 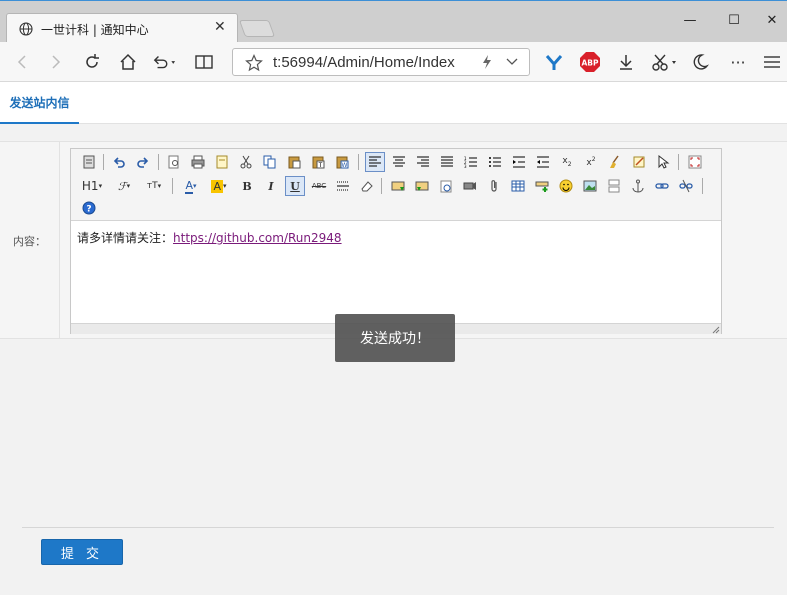 What do you see at coordinates (700, 62) in the screenshot?
I see `moon-icon` at bounding box center [700, 62].